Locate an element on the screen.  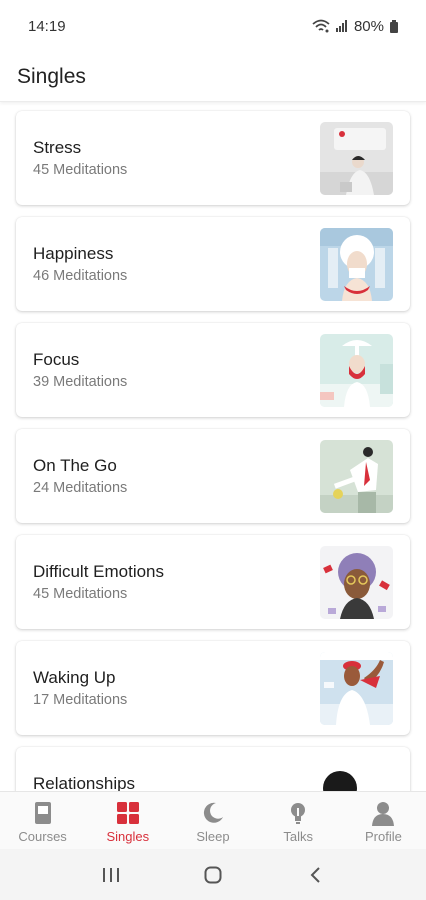
status-bar: 14:19 80% is located at coordinates (213, 26).